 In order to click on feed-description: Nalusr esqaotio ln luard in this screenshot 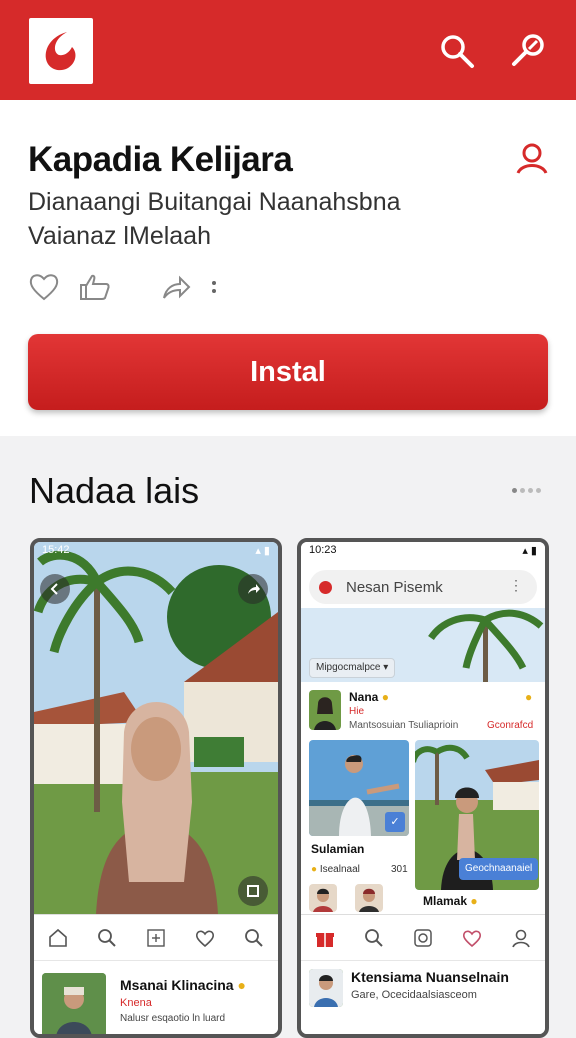, I will do `click(173, 1018)`.